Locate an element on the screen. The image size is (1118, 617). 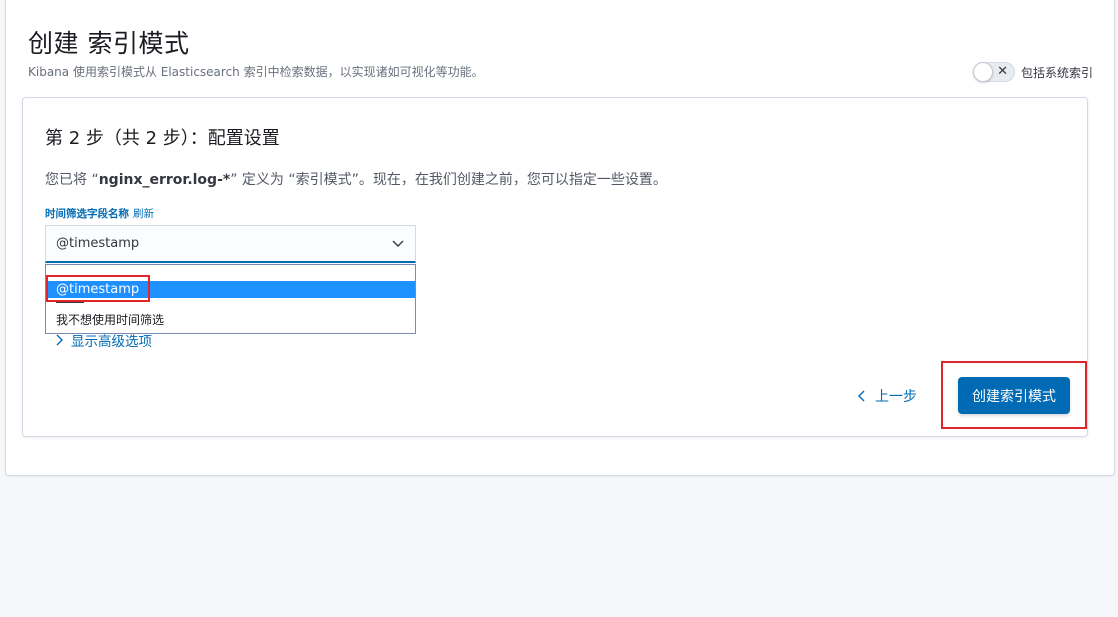
step-title: 第 2 步（共 2 步）：配置设置 is located at coordinates (162, 138).